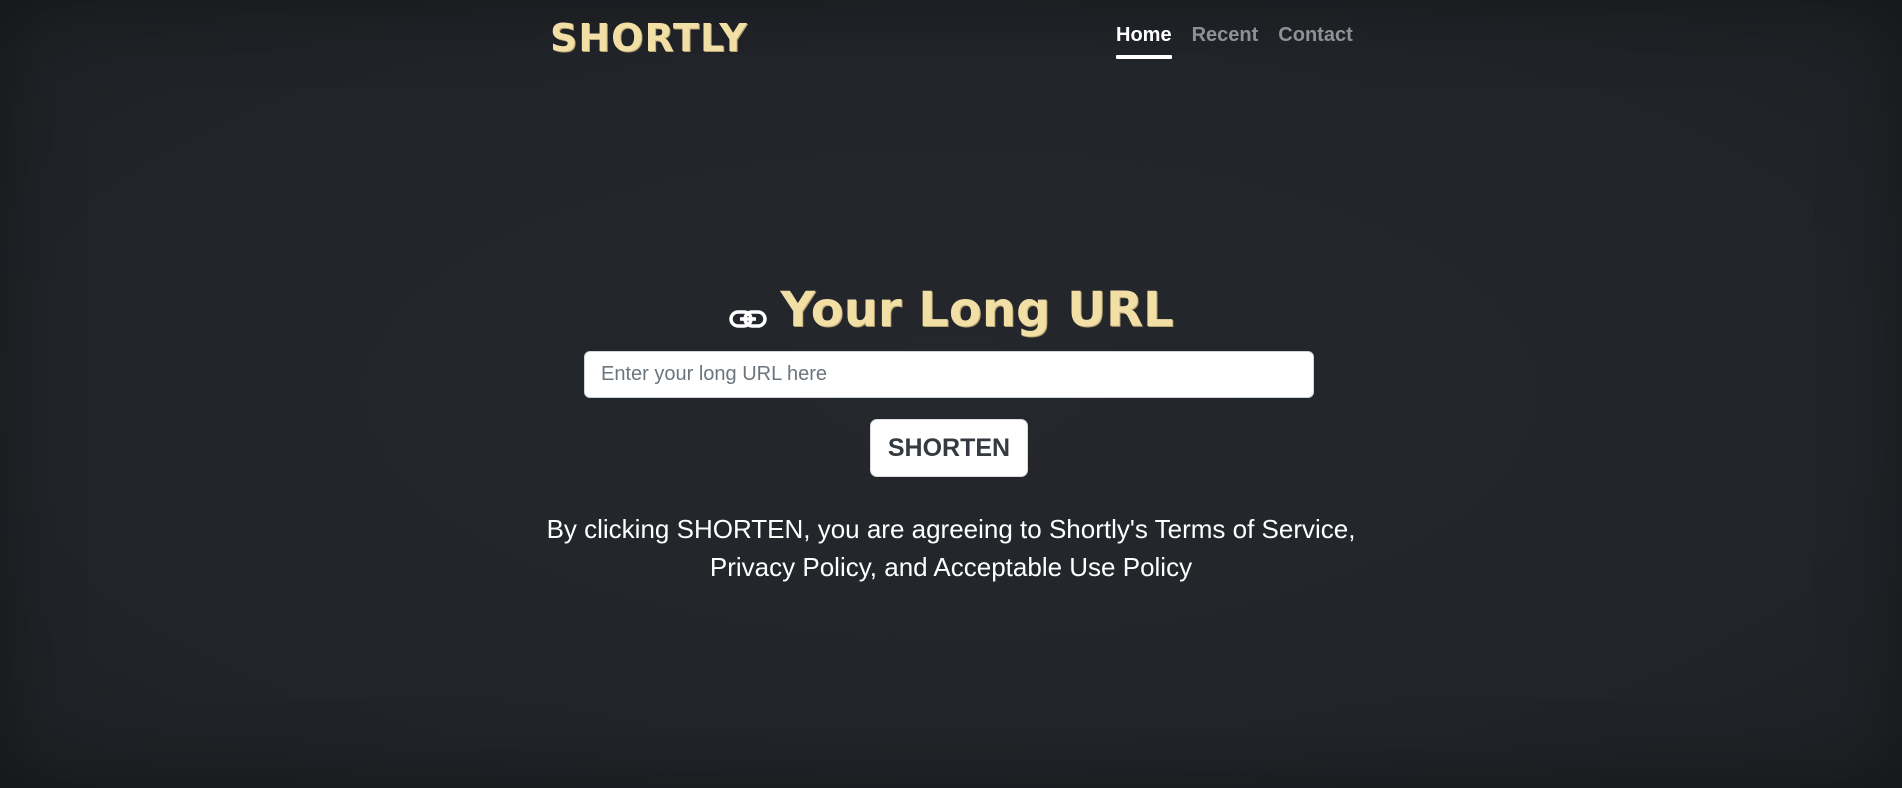  What do you see at coordinates (949, 448) in the screenshot?
I see `shorten-button: SHORTEN` at bounding box center [949, 448].